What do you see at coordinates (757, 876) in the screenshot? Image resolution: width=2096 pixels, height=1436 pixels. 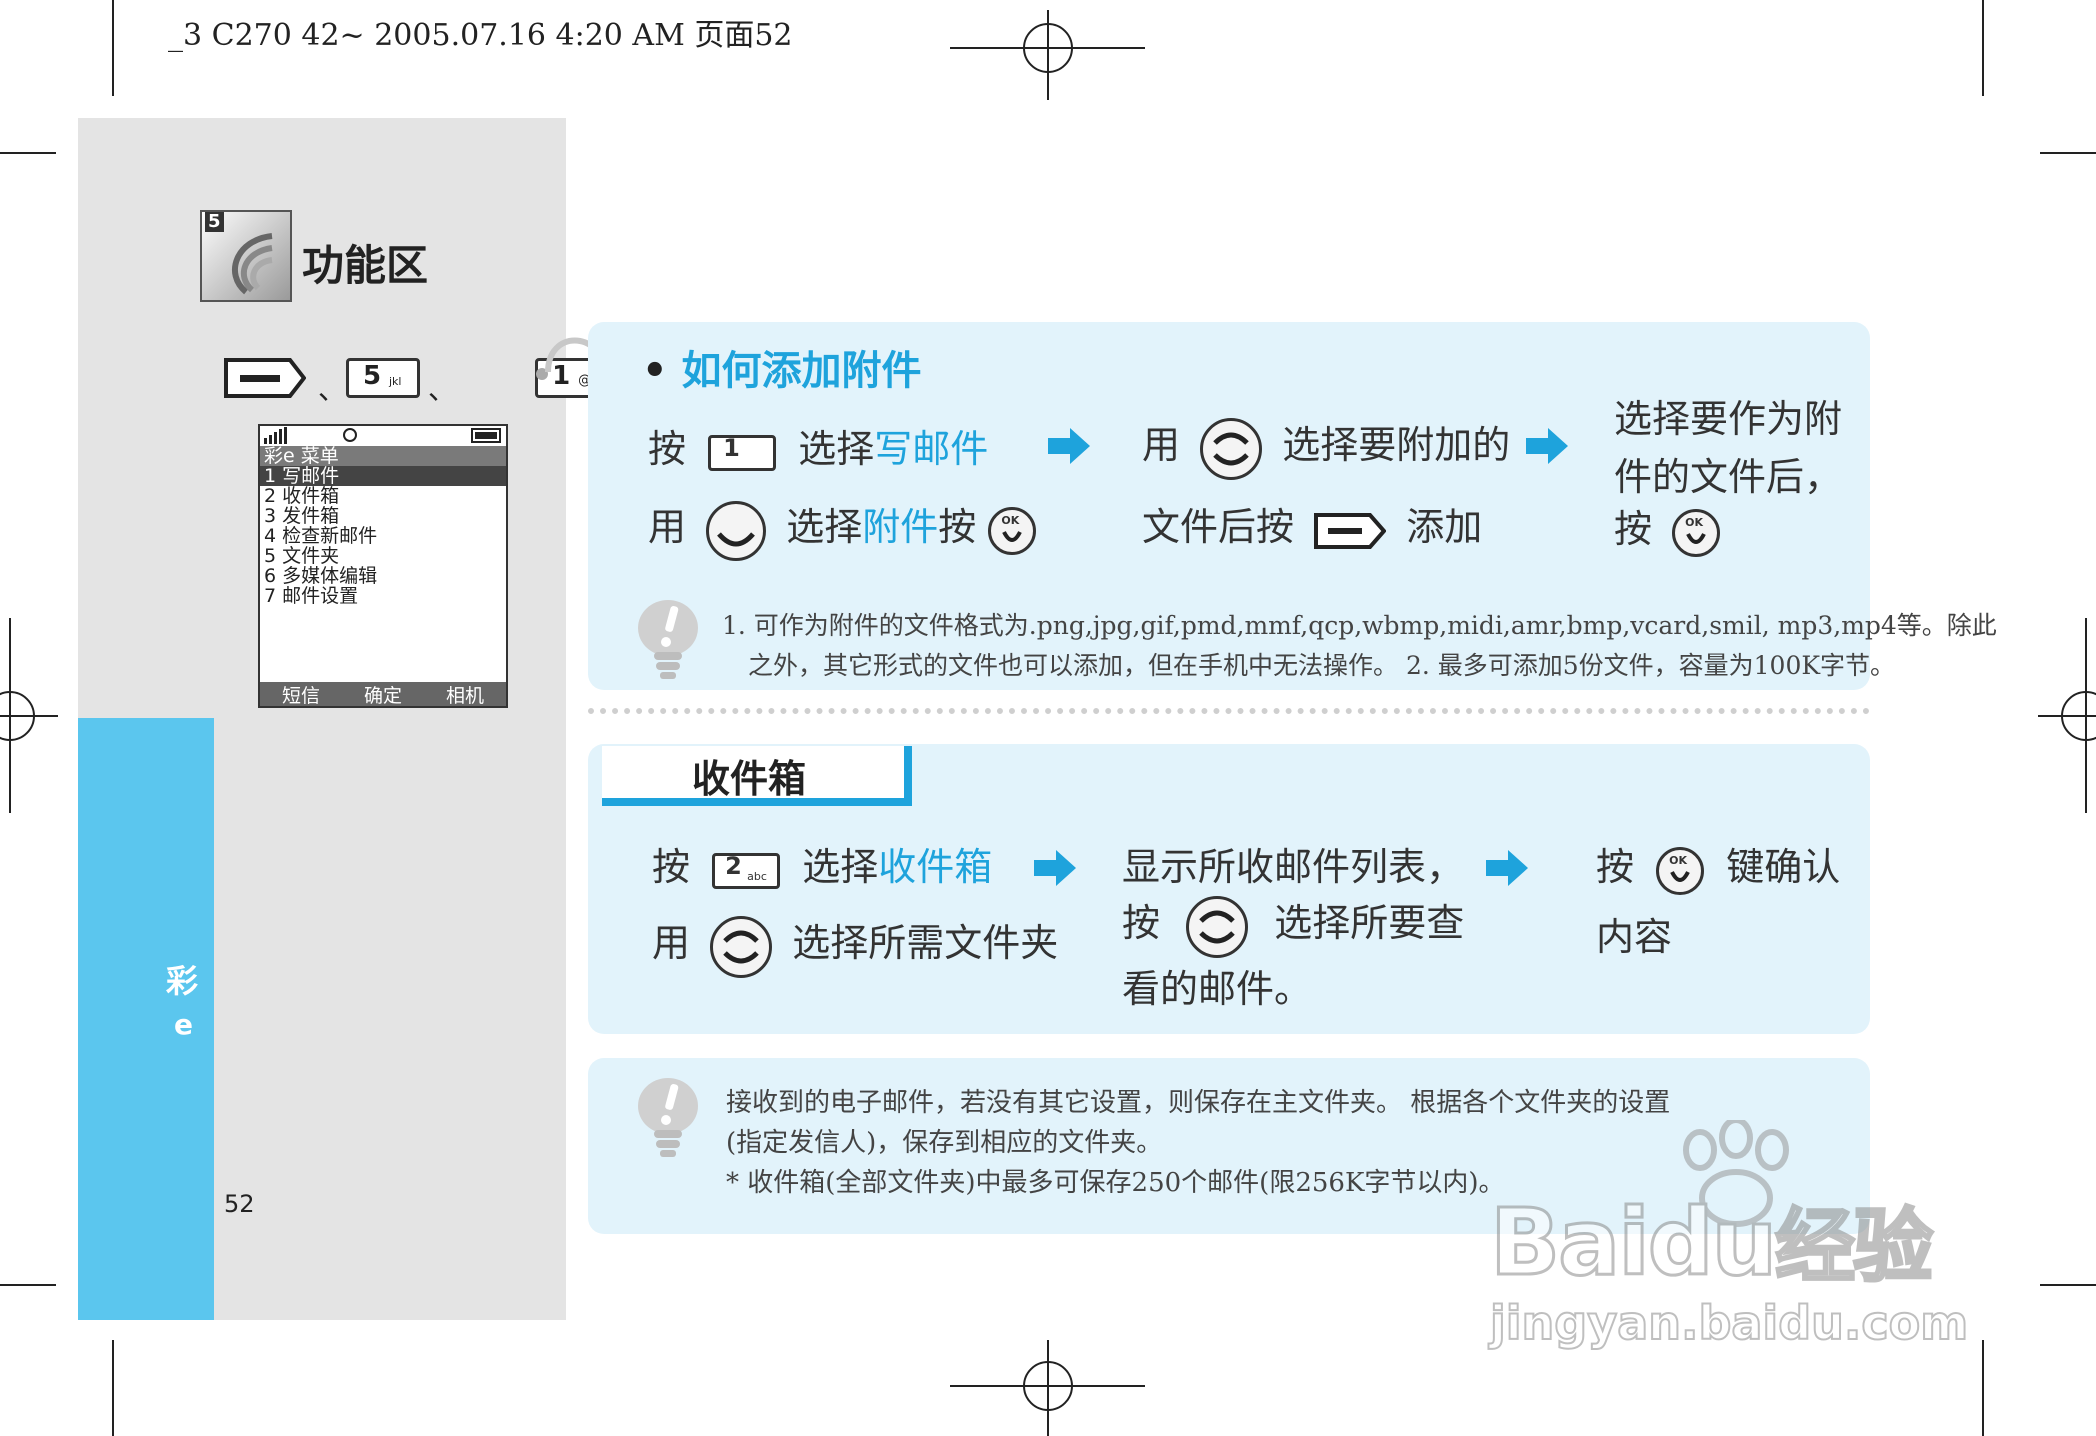 I see `inbox-s1-key-sub: abc` at bounding box center [757, 876].